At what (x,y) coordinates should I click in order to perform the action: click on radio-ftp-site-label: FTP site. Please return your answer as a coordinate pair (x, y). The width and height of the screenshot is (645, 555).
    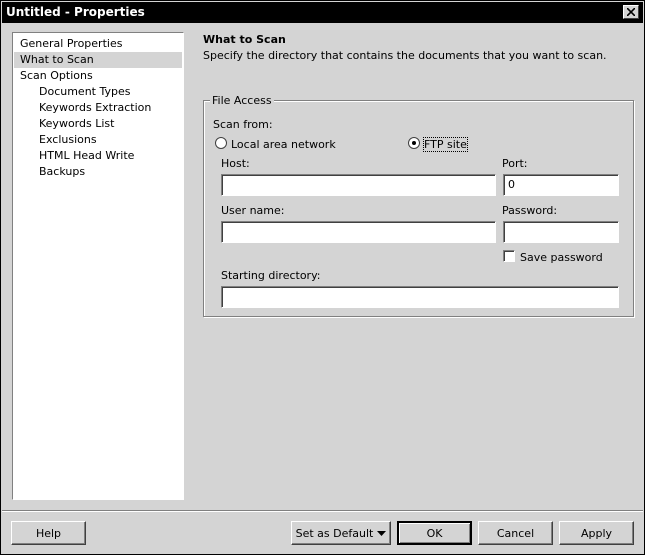
    Looking at the image, I should click on (445, 144).